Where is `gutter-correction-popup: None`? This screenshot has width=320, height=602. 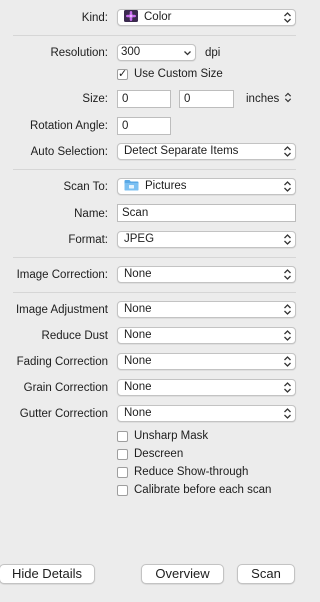
gutter-correction-popup: None is located at coordinates (206, 413).